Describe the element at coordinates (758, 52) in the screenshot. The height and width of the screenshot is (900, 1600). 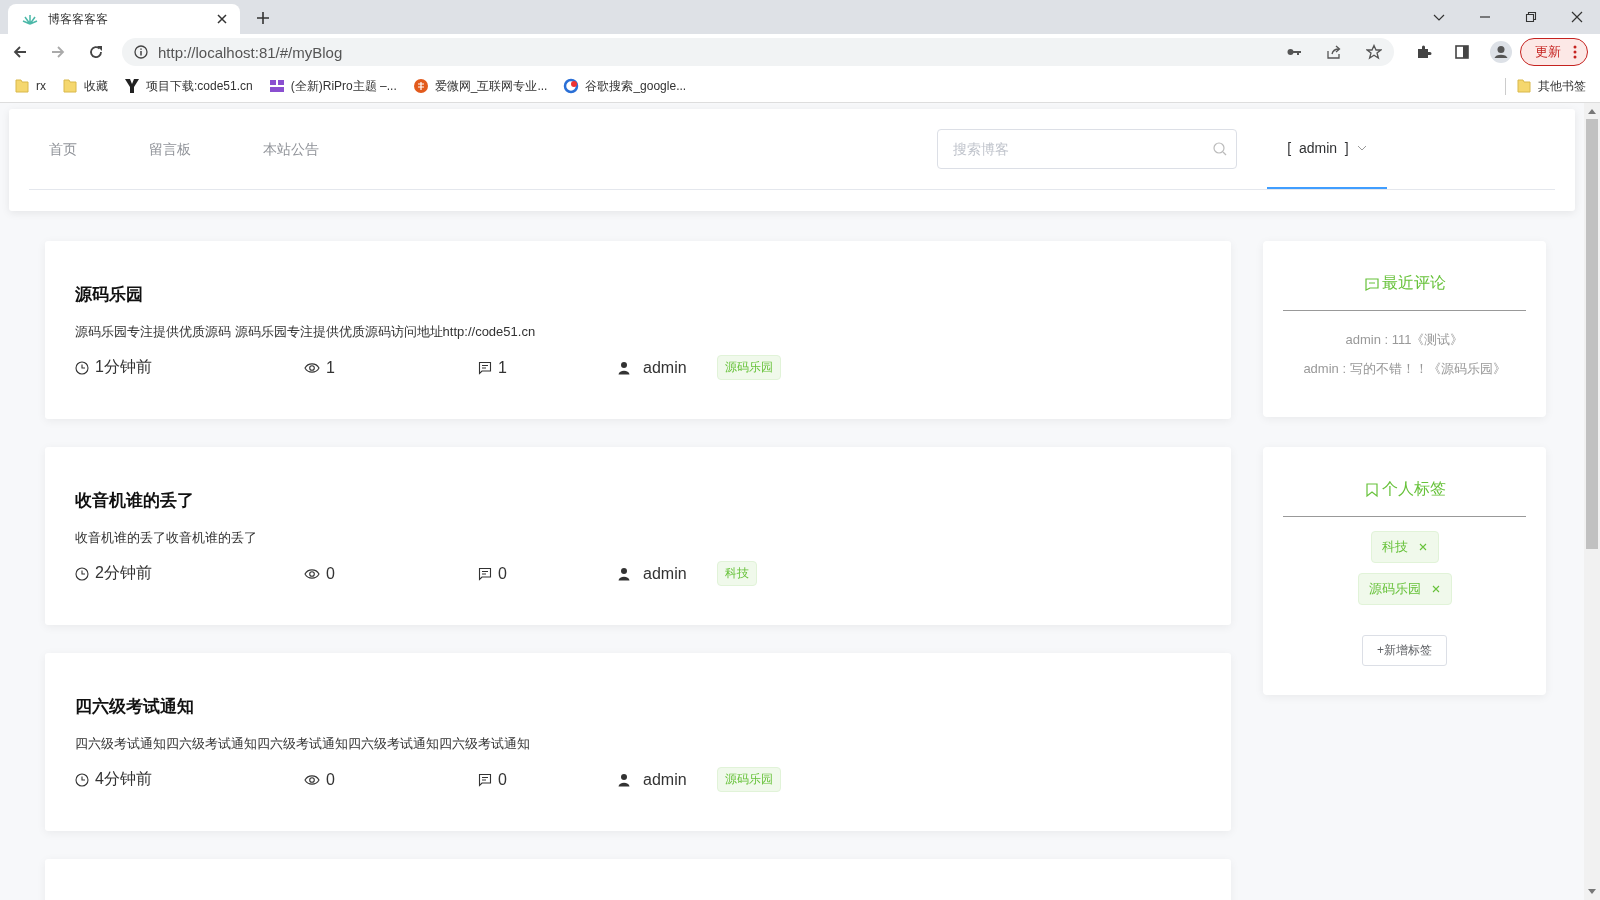
I see `address-bar: http://localhost:81/#/myBlog` at that location.